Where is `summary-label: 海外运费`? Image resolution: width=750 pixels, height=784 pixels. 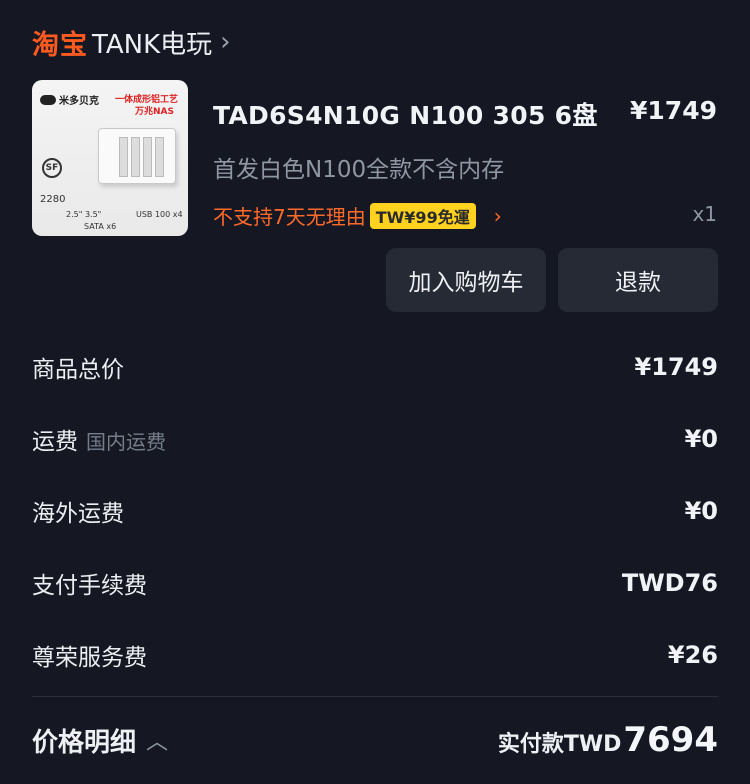
summary-label: 海外运费 is located at coordinates (78, 514).